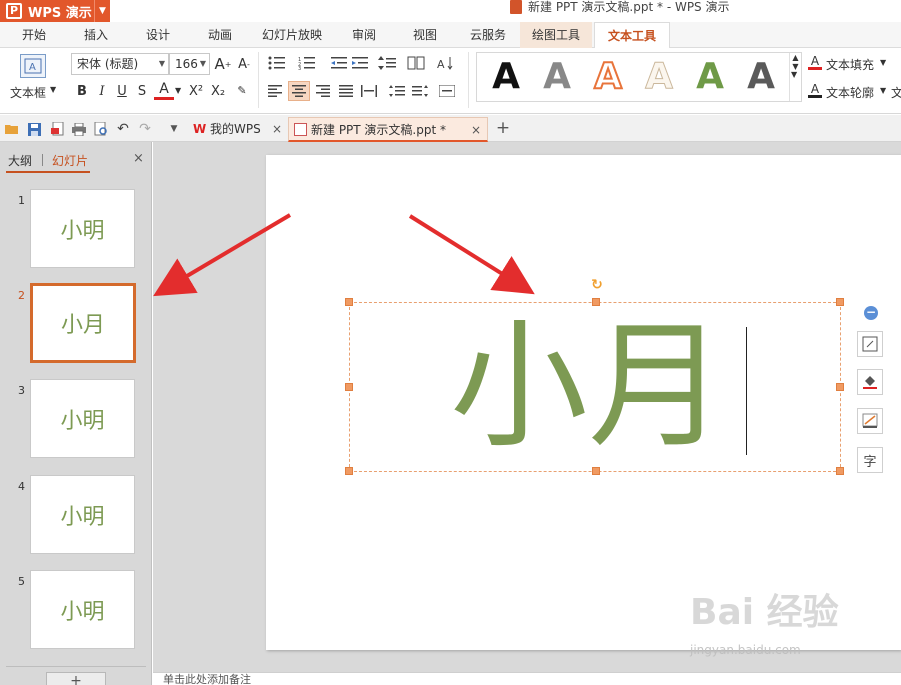  What do you see at coordinates (840, 302) in the screenshot?
I see `resize-handle-top-right` at bounding box center [840, 302].